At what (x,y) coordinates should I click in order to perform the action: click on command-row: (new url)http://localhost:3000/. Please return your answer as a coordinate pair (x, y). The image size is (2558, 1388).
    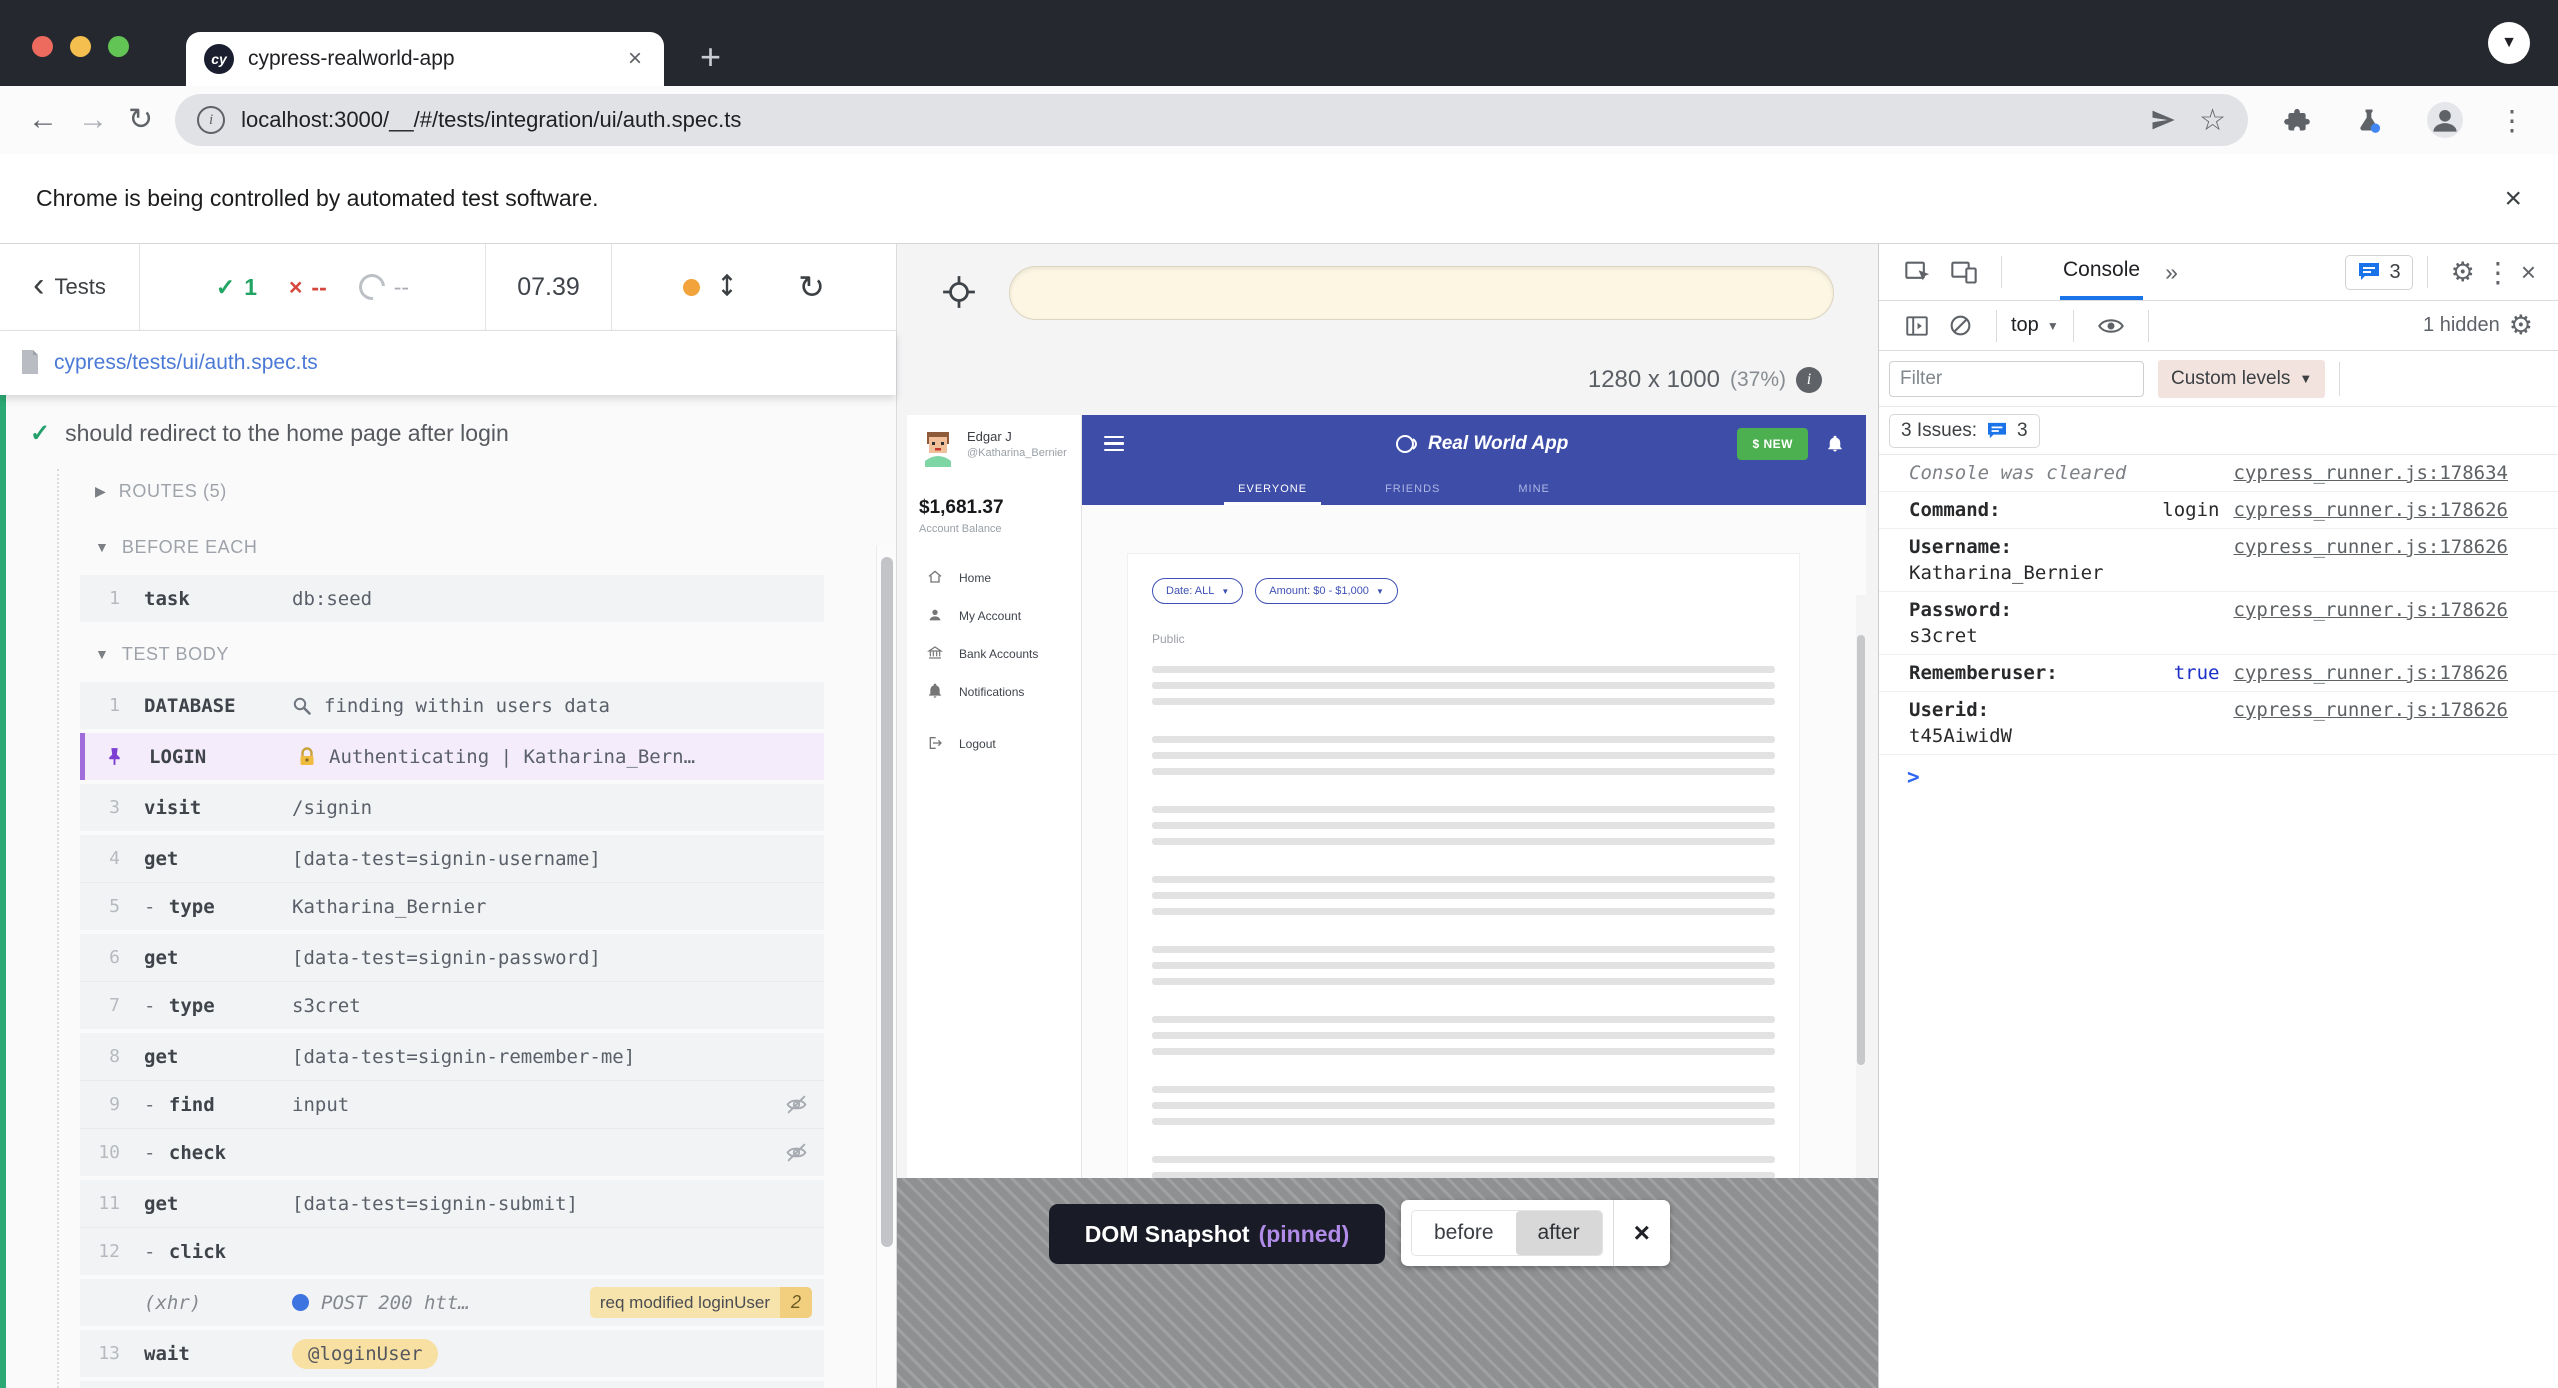
    Looking at the image, I should click on (452, 1384).